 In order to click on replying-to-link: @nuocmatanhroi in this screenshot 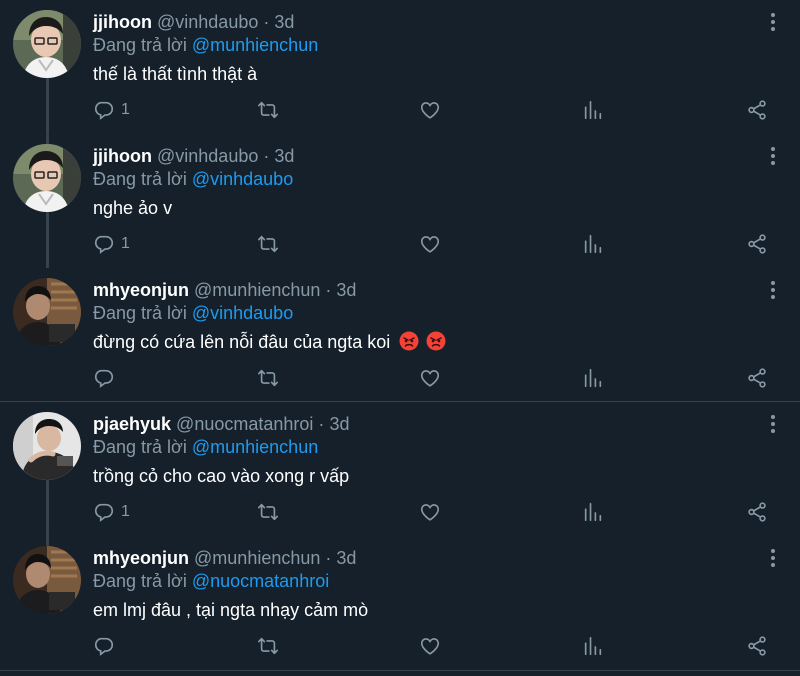, I will do `click(260, 581)`.